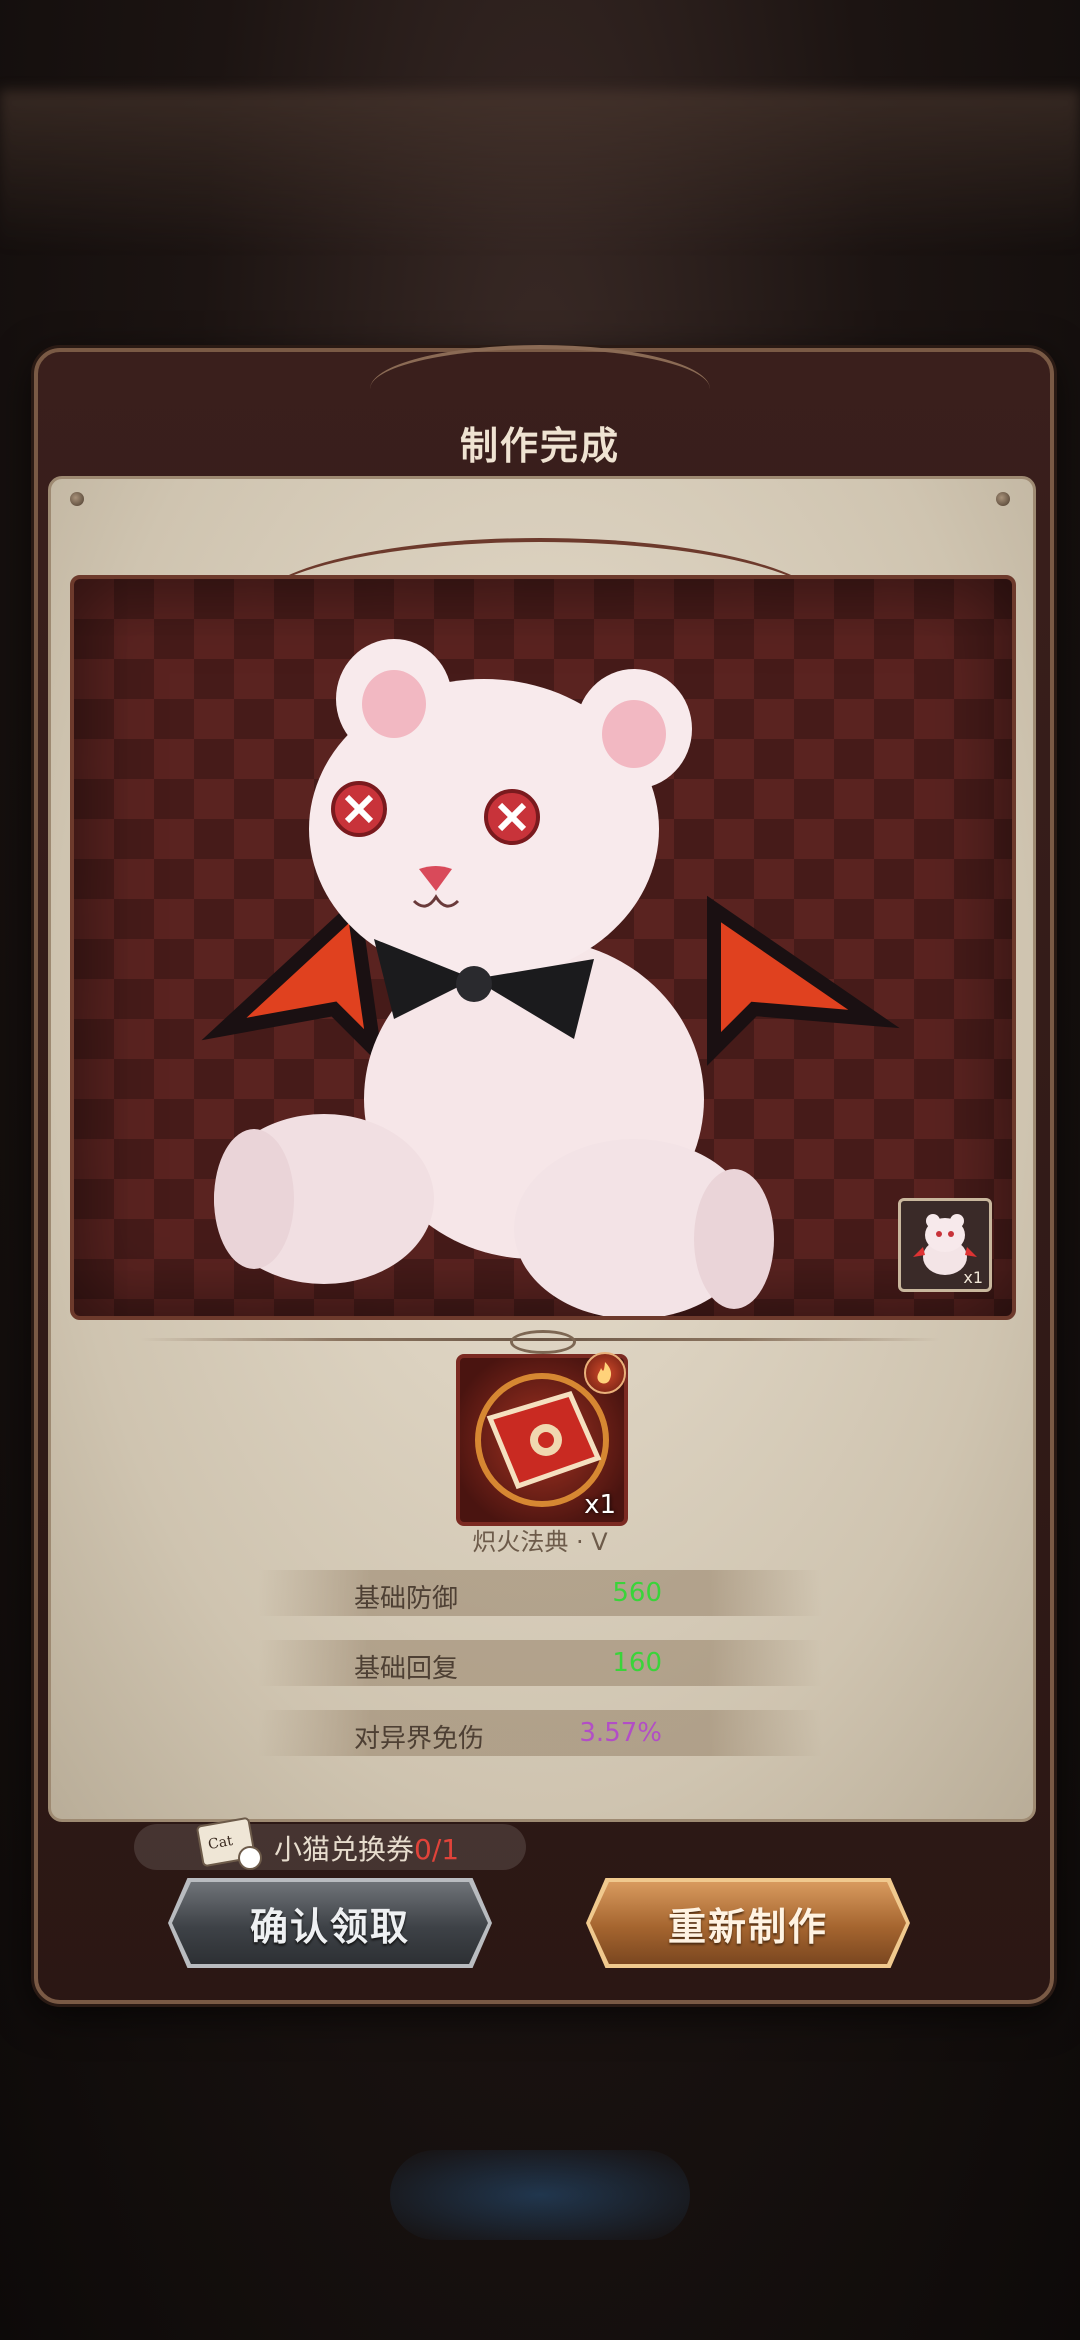  Describe the element at coordinates (539, 446) in the screenshot. I see `dialog-title: 制作完成` at that location.